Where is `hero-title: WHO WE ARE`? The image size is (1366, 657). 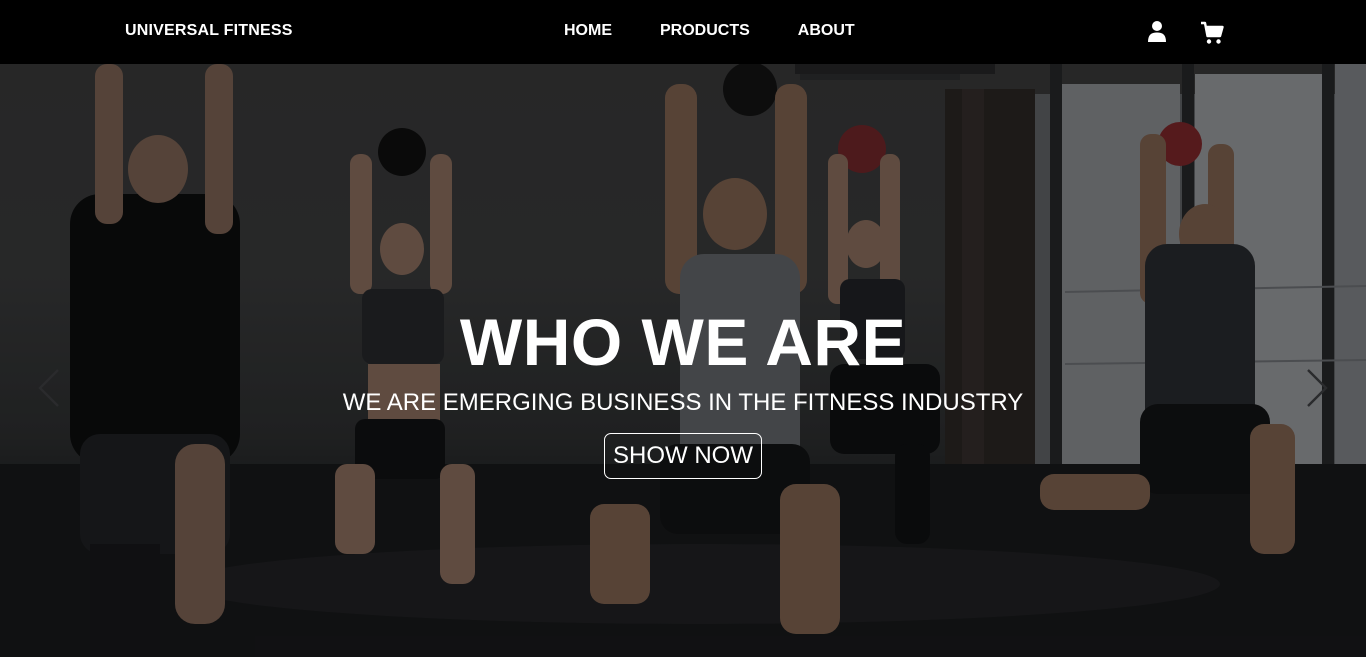 hero-title: WHO WE ARE is located at coordinates (683, 342).